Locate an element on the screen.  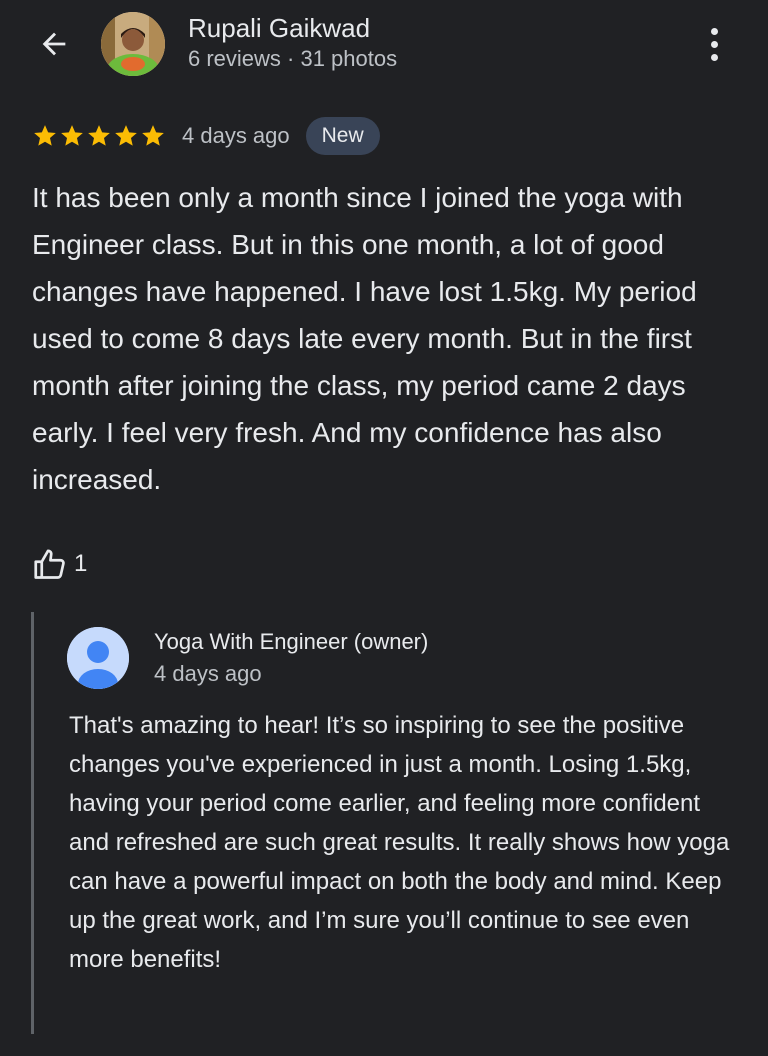
review-date: 4 days ago is located at coordinates (236, 135).